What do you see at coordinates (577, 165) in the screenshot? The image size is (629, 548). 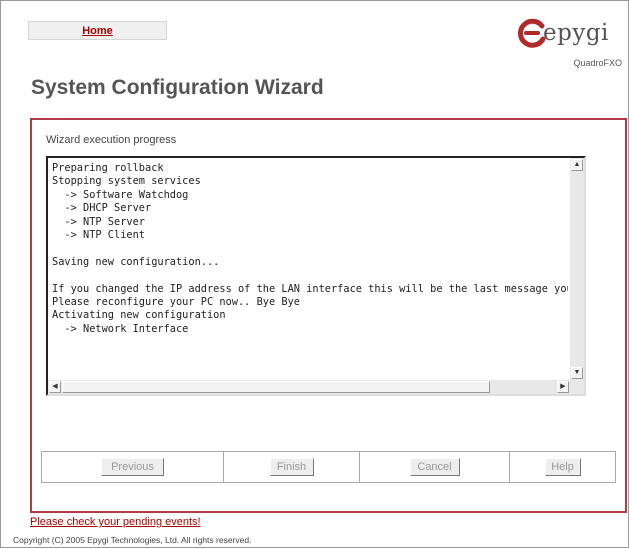 I see `scroll-up-icon: ▲` at bounding box center [577, 165].